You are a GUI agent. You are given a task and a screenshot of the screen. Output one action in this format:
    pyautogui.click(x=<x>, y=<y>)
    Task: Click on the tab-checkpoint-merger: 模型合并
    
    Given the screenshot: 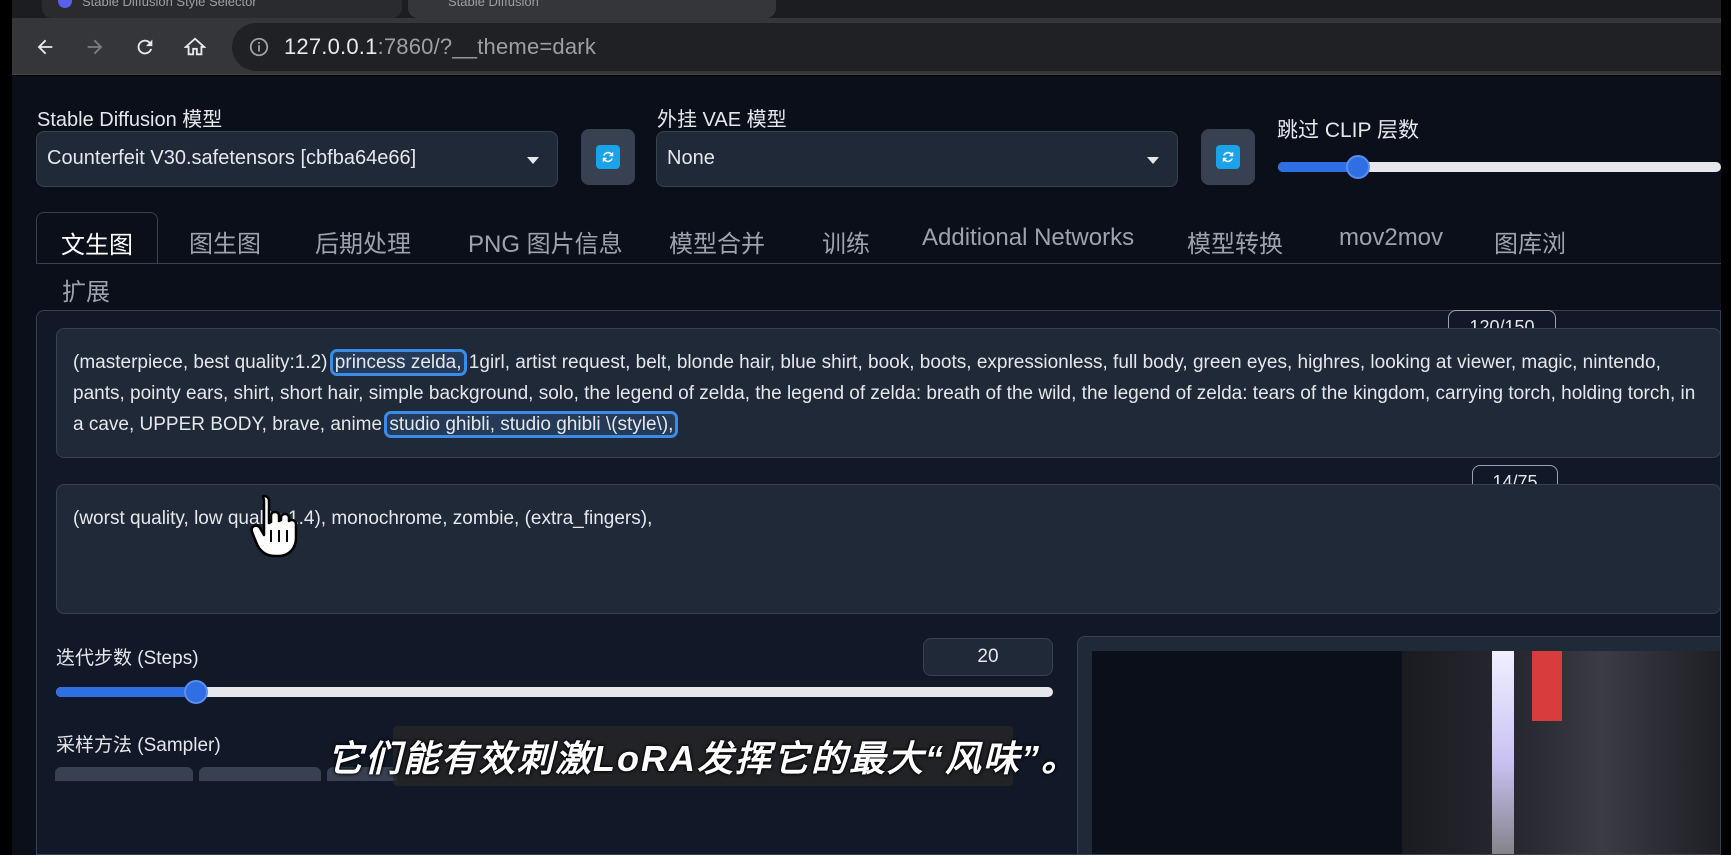 What is the action you would take?
    pyautogui.click(x=717, y=238)
    